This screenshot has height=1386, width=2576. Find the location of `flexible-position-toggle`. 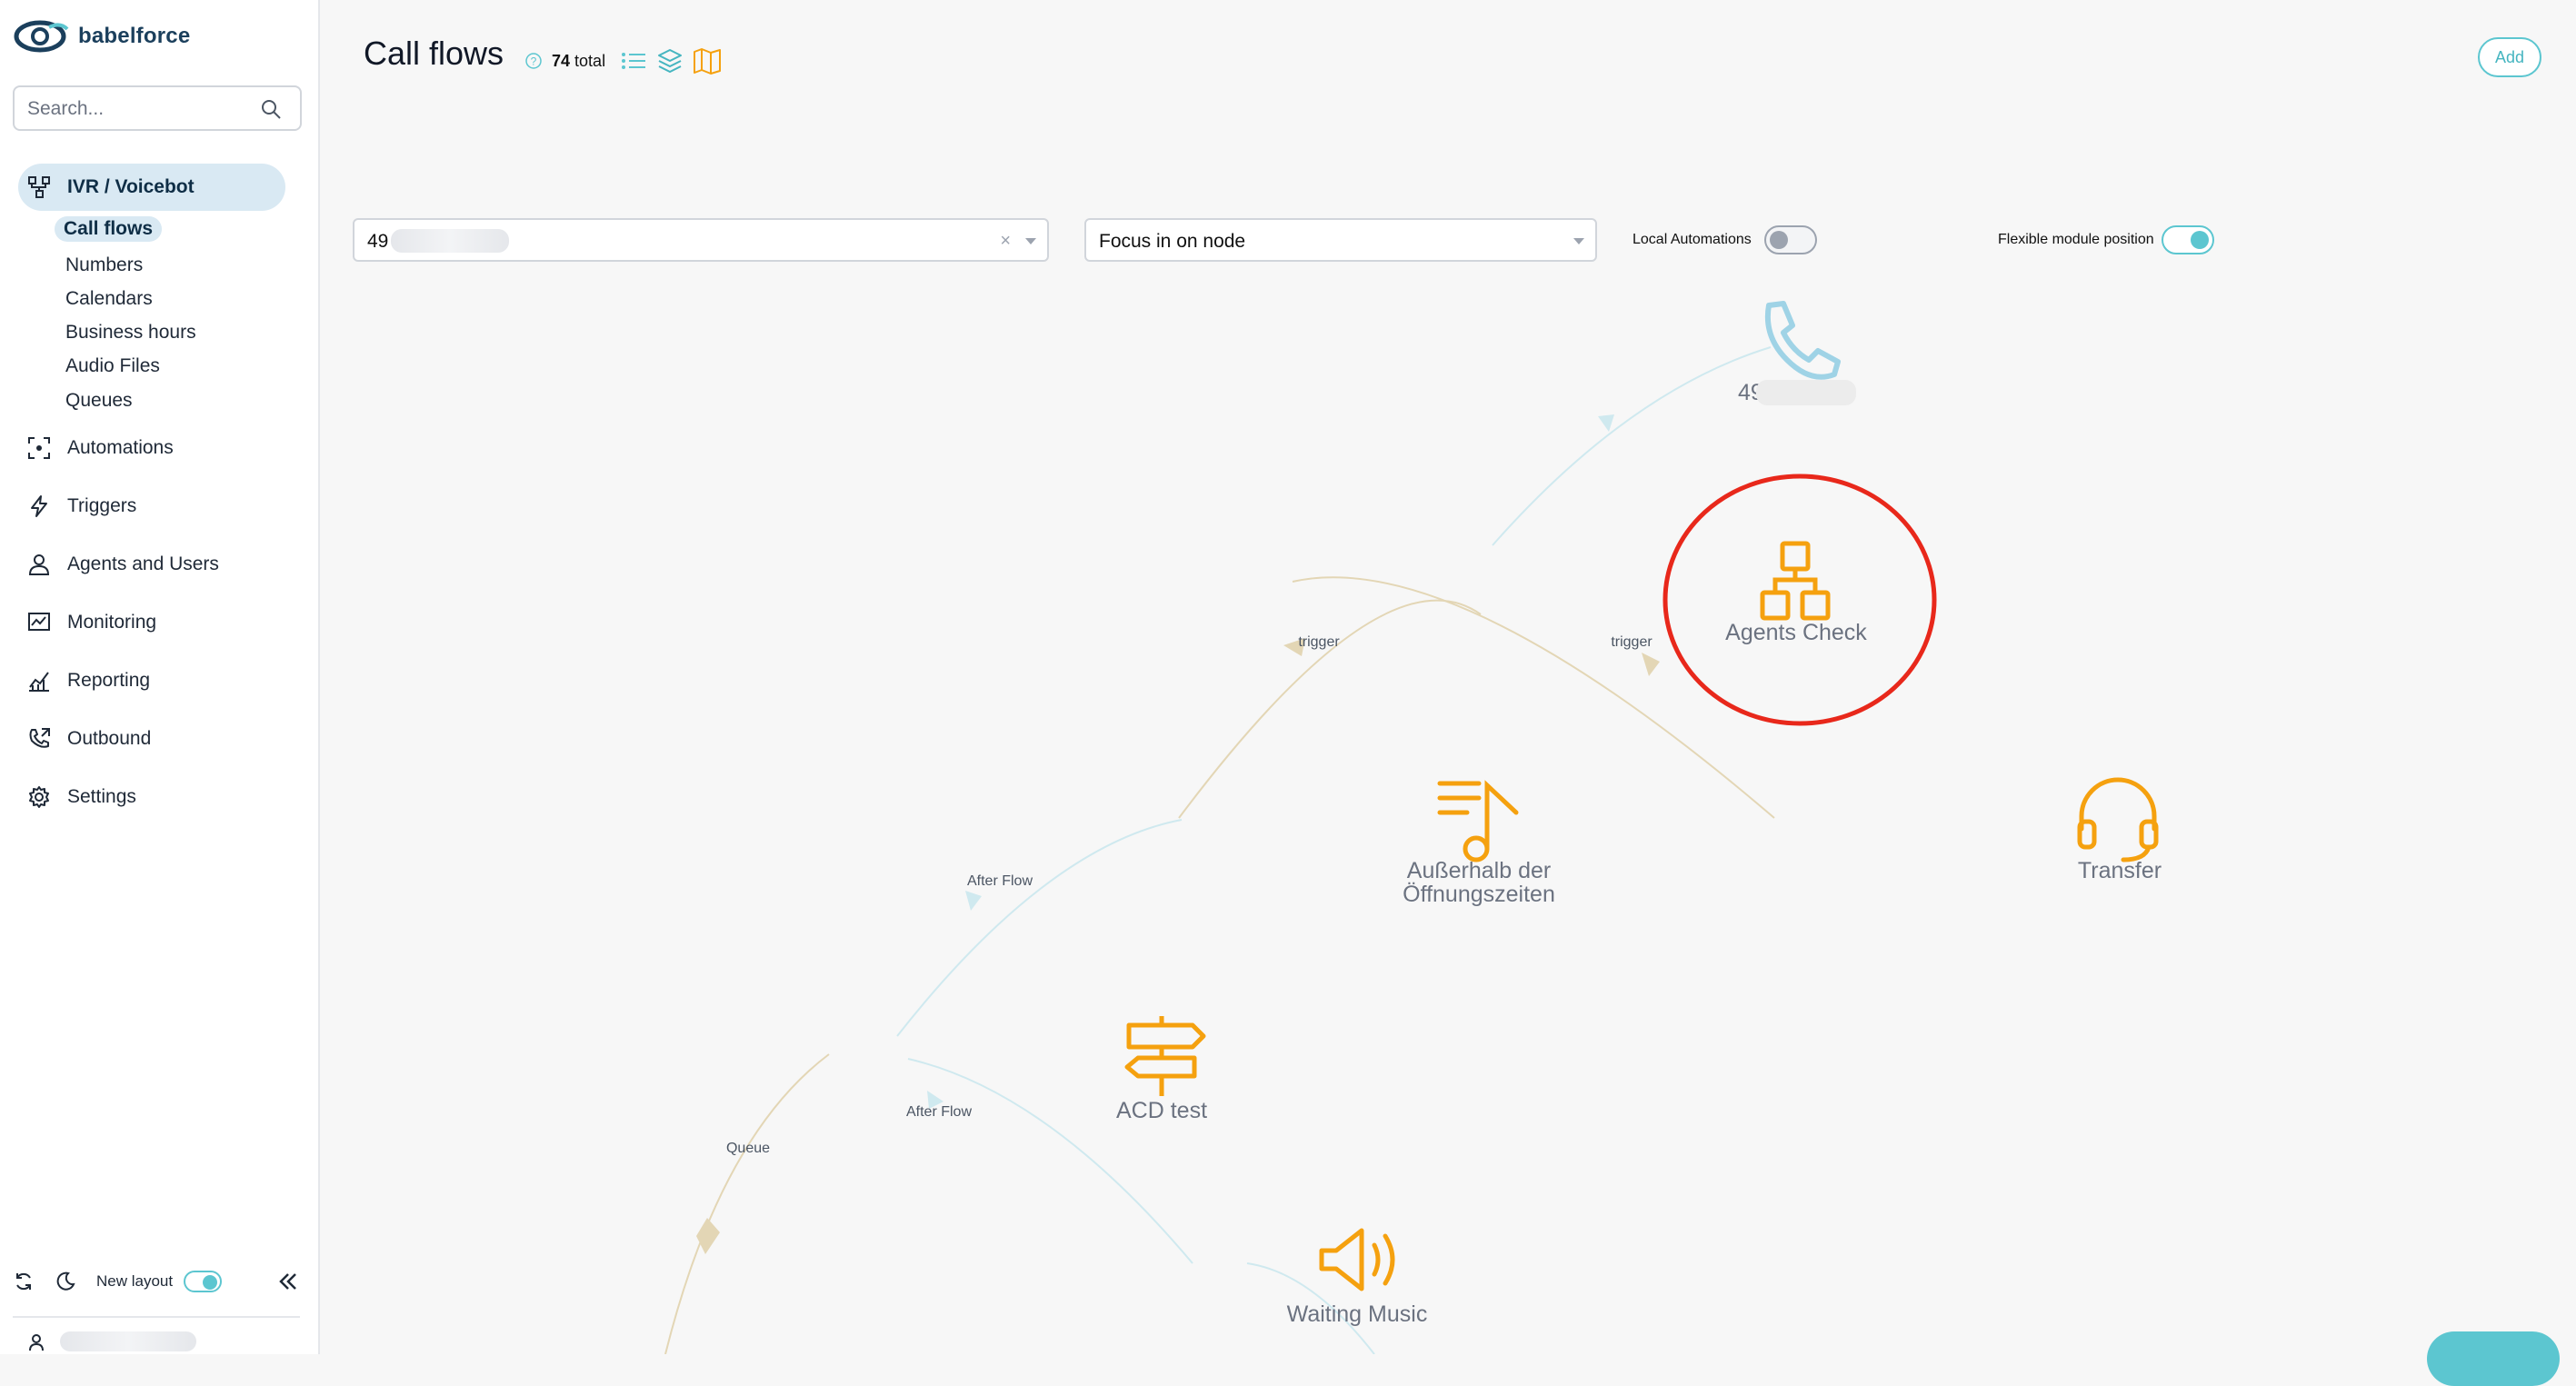

flexible-position-toggle is located at coordinates (2187, 239).